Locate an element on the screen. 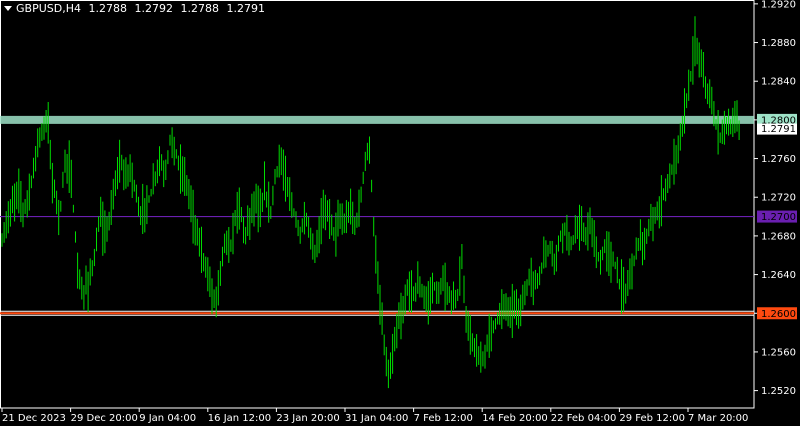 This screenshot has height=426, width=800. x-tick-label: 7 Feb 12:00 is located at coordinates (443, 418).